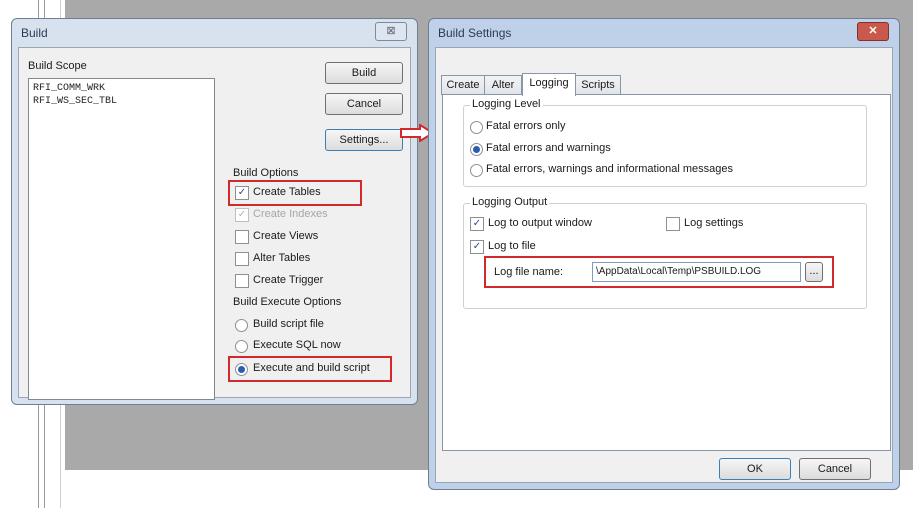 The width and height of the screenshot is (913, 508). What do you see at coordinates (477, 224) in the screenshot?
I see `log-to-output-window-checkbox: ✓` at bounding box center [477, 224].